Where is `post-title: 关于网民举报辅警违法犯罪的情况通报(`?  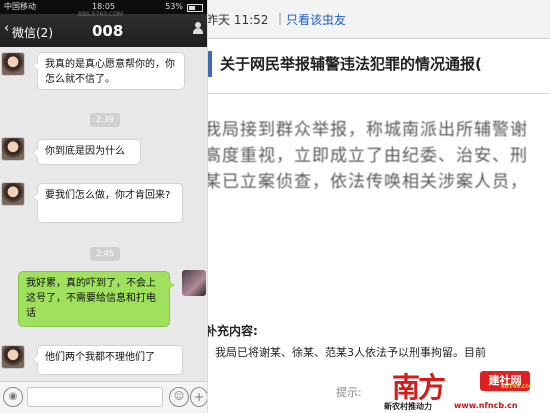
post-title: 关于网民举报辅警违法犯罪的情况通报( is located at coordinates (351, 64).